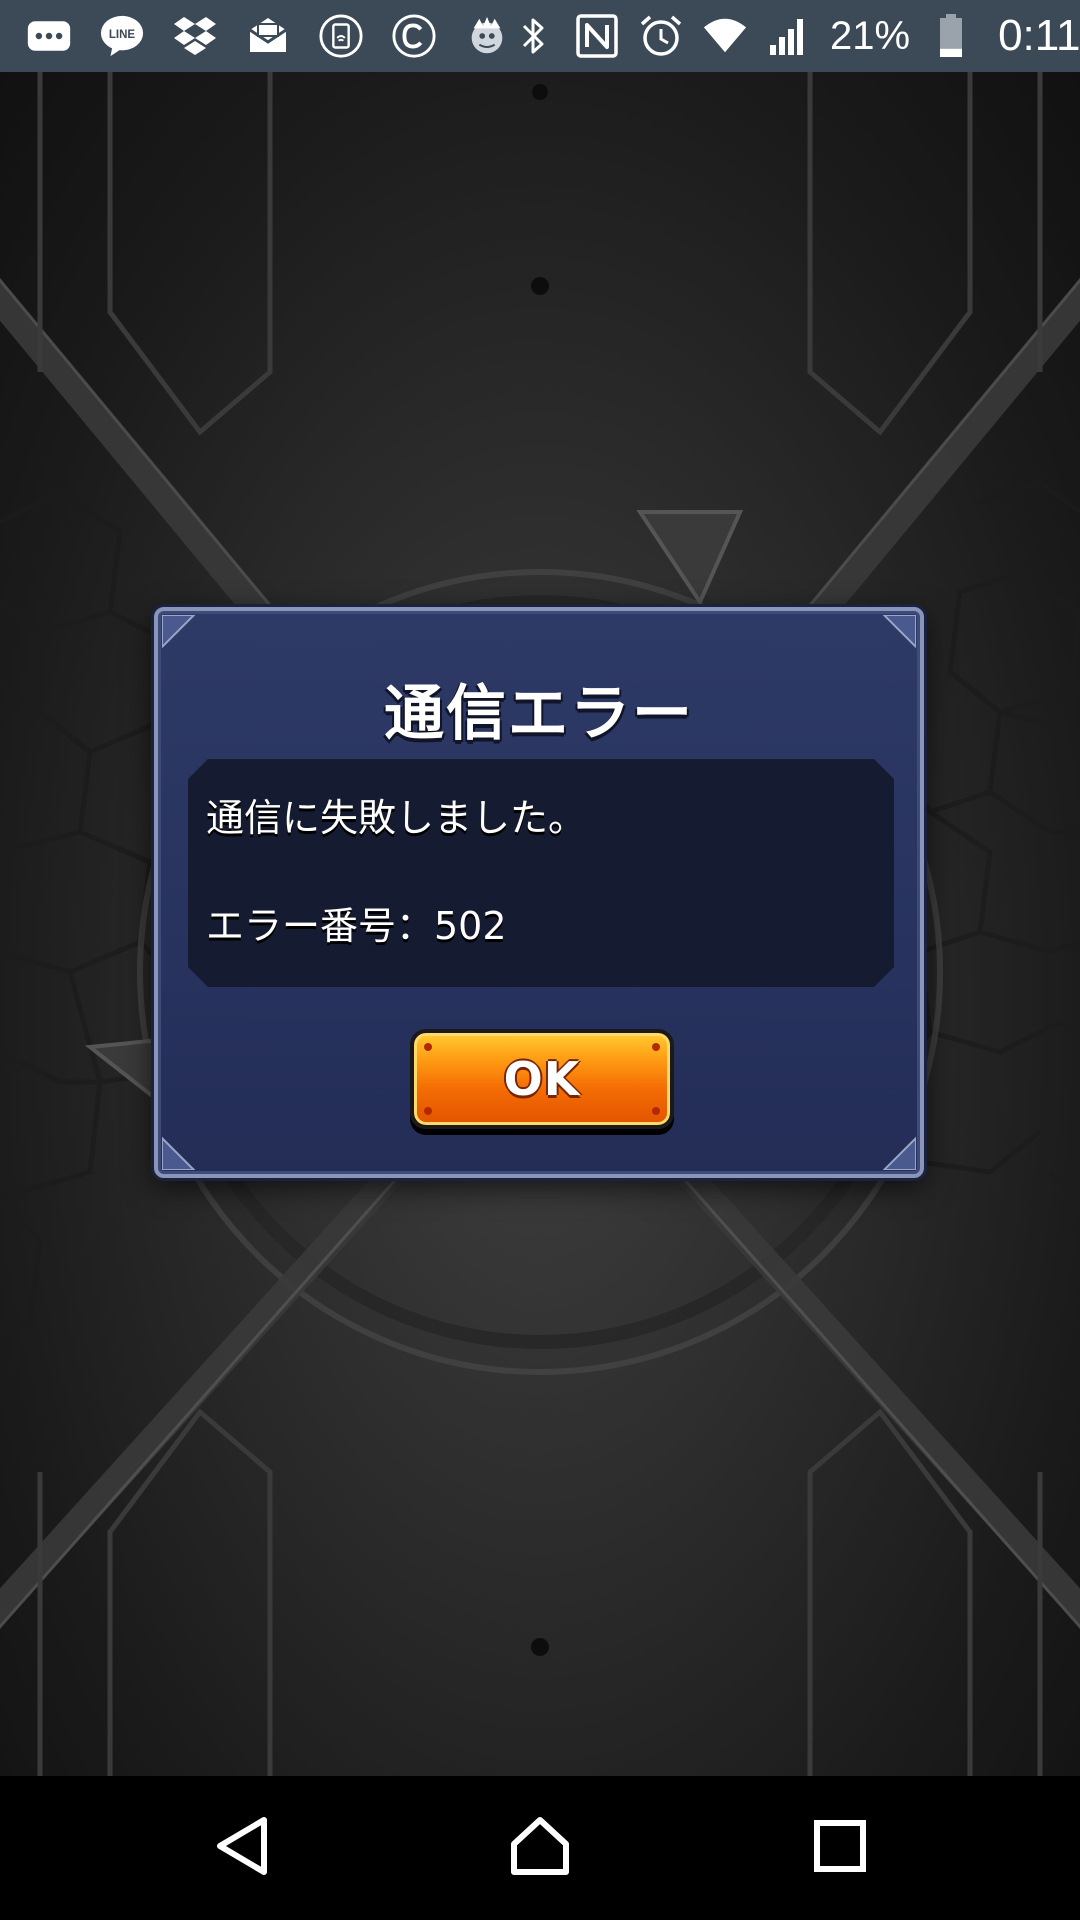 This screenshot has width=1080, height=1920. Describe the element at coordinates (539, 714) in the screenshot. I see `dialog-title: 通信エラー` at that location.